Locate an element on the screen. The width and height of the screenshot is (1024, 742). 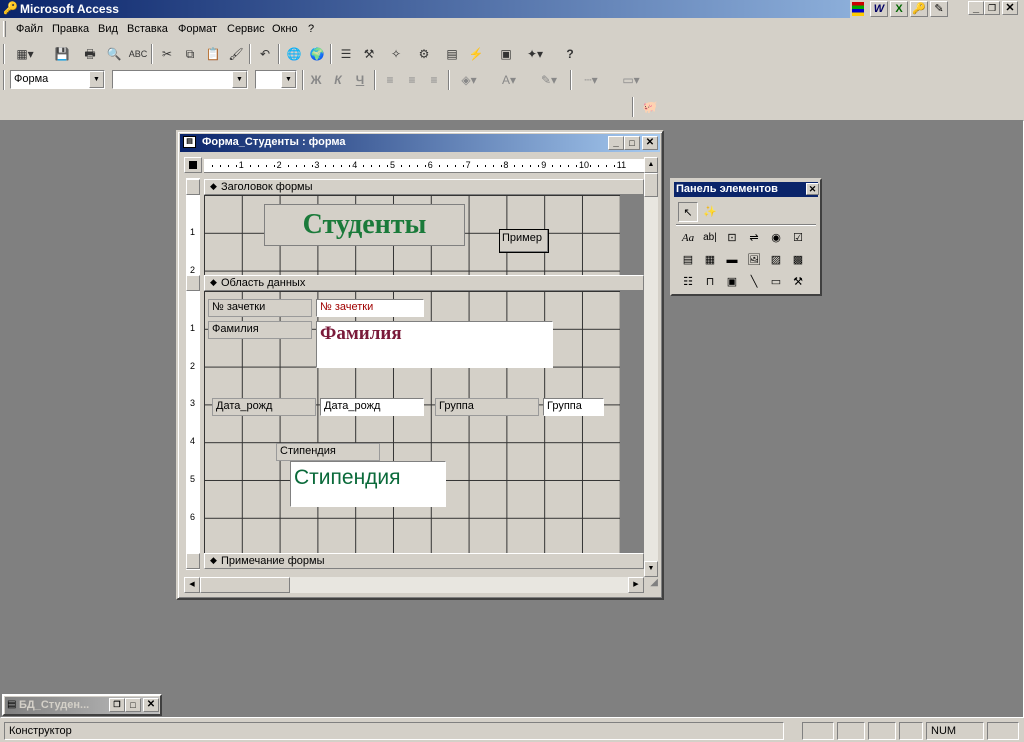
rectangle-tool-icon: ▭ is located at coordinates (776, 282).